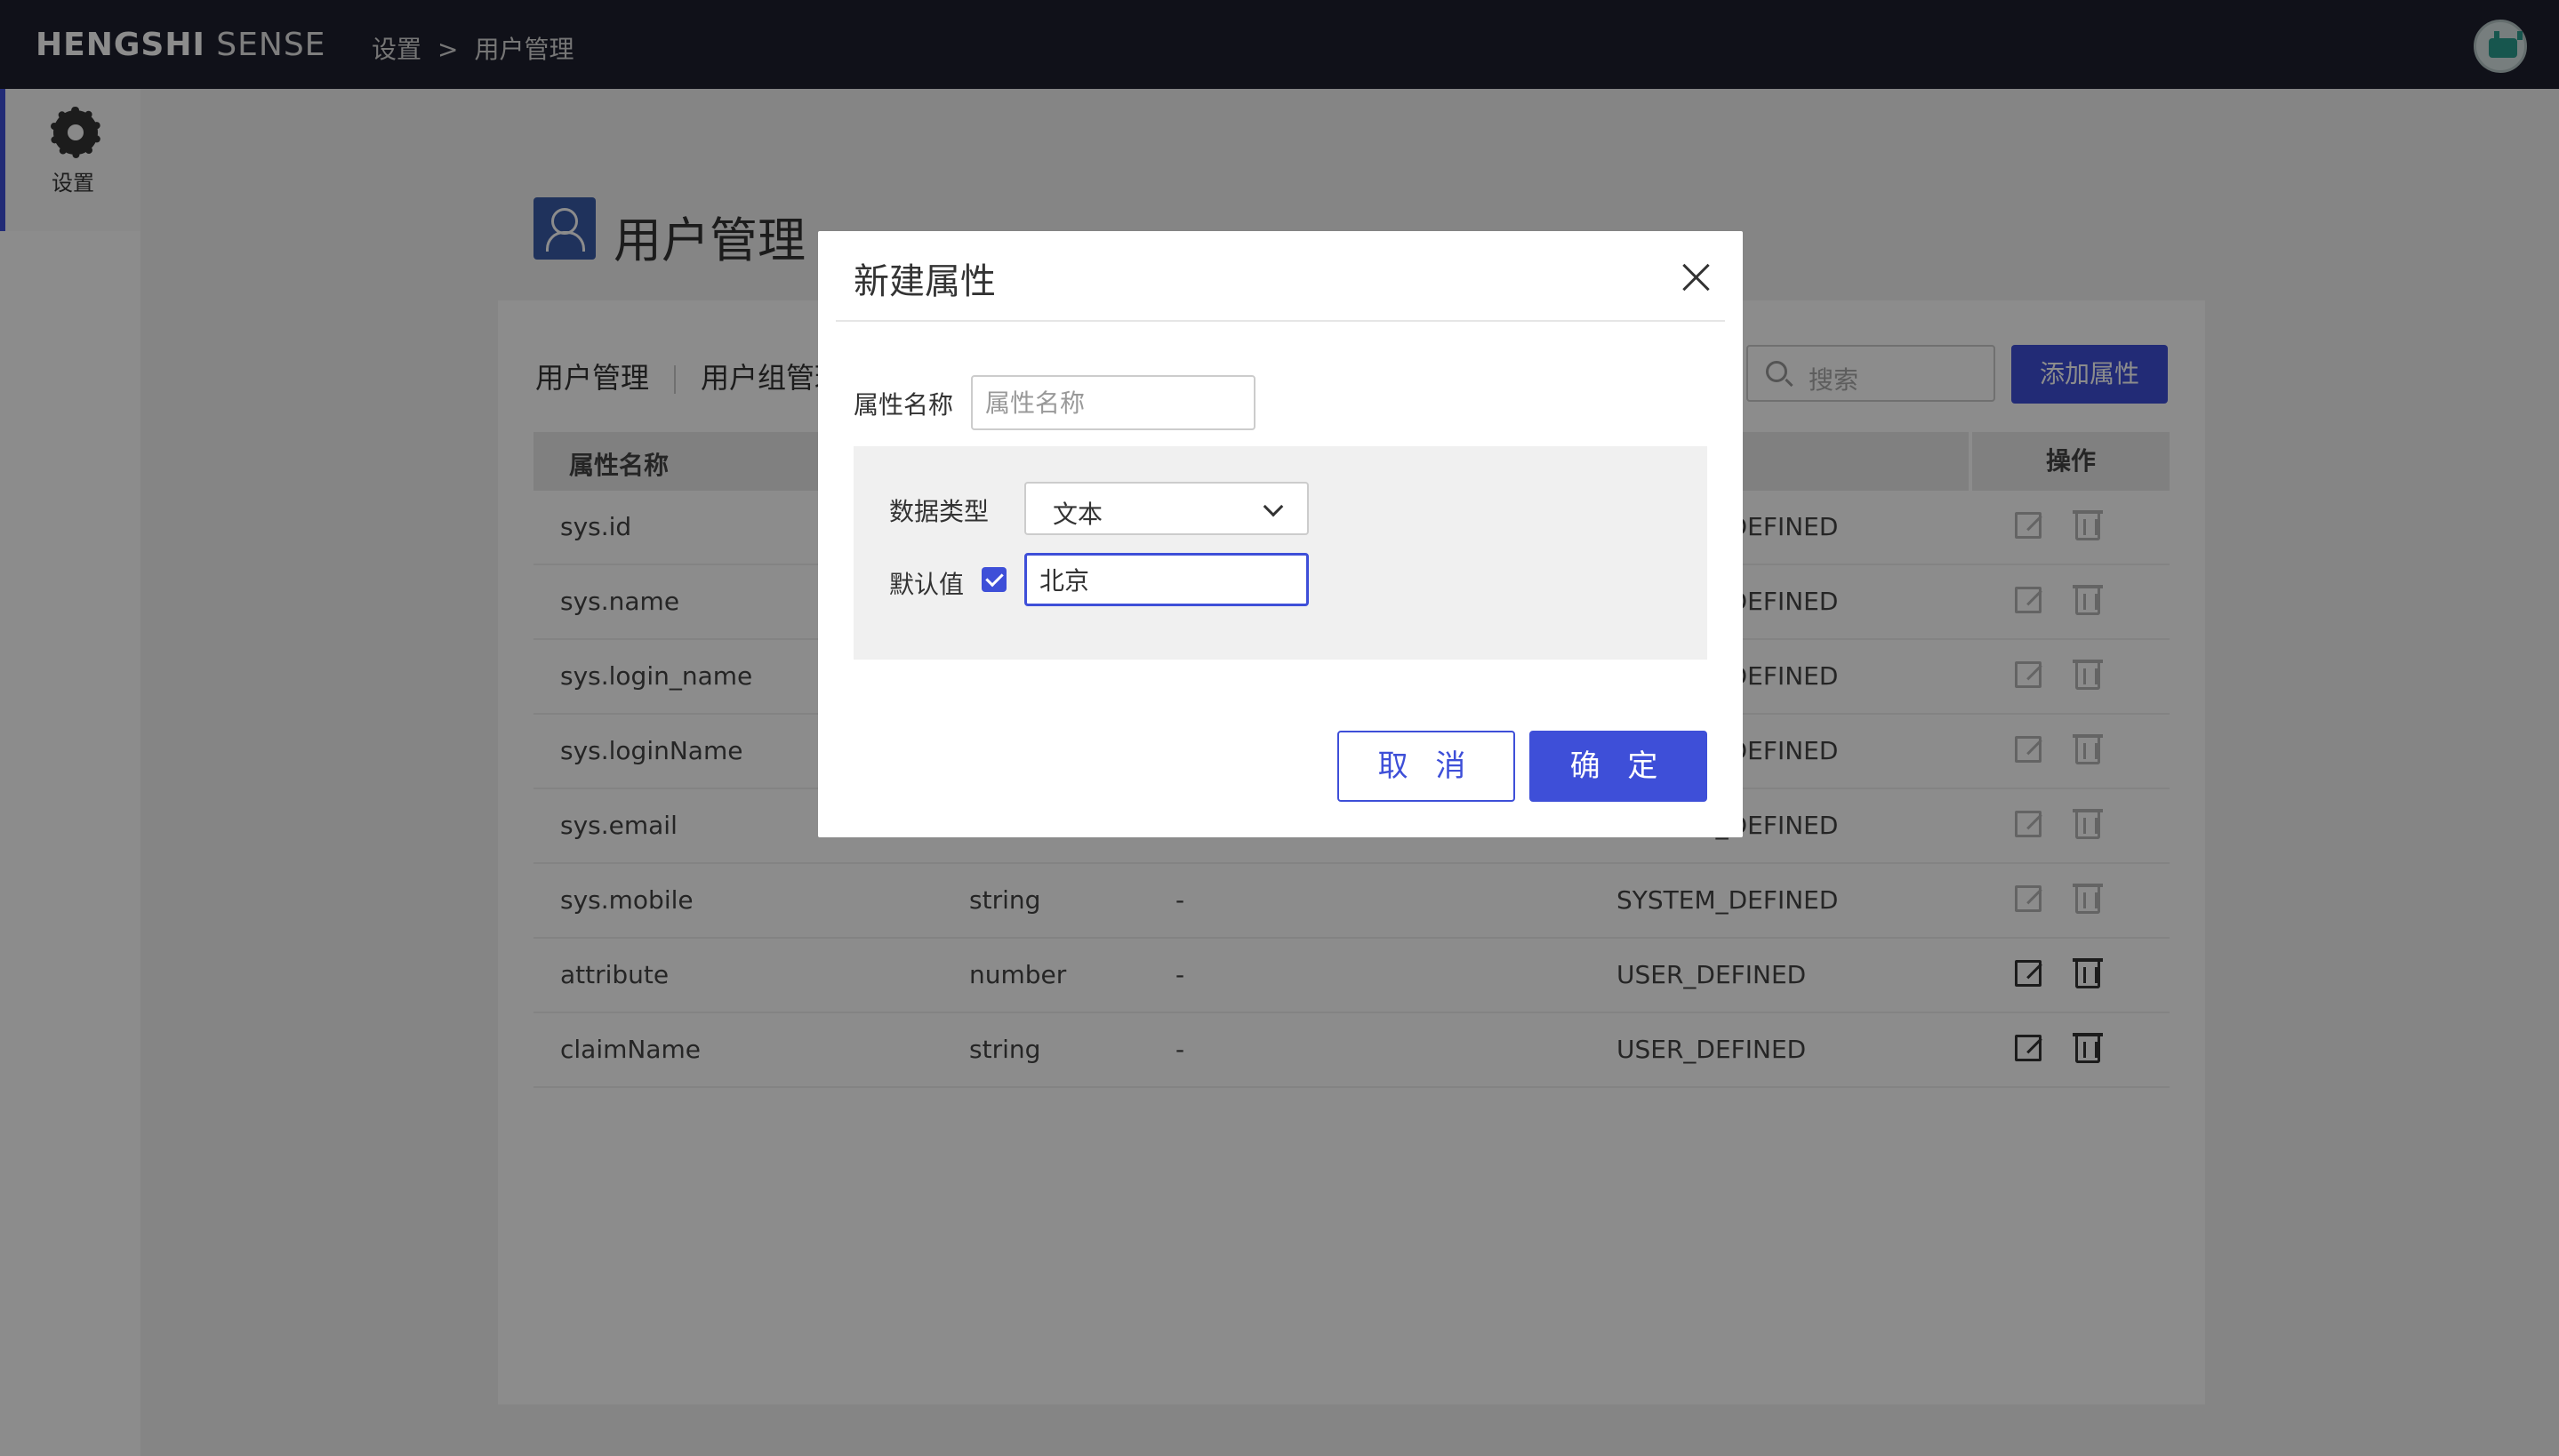 The width and height of the screenshot is (2559, 1456). Describe the element at coordinates (1078, 514) in the screenshot. I see `data-type-value: 文本` at that location.